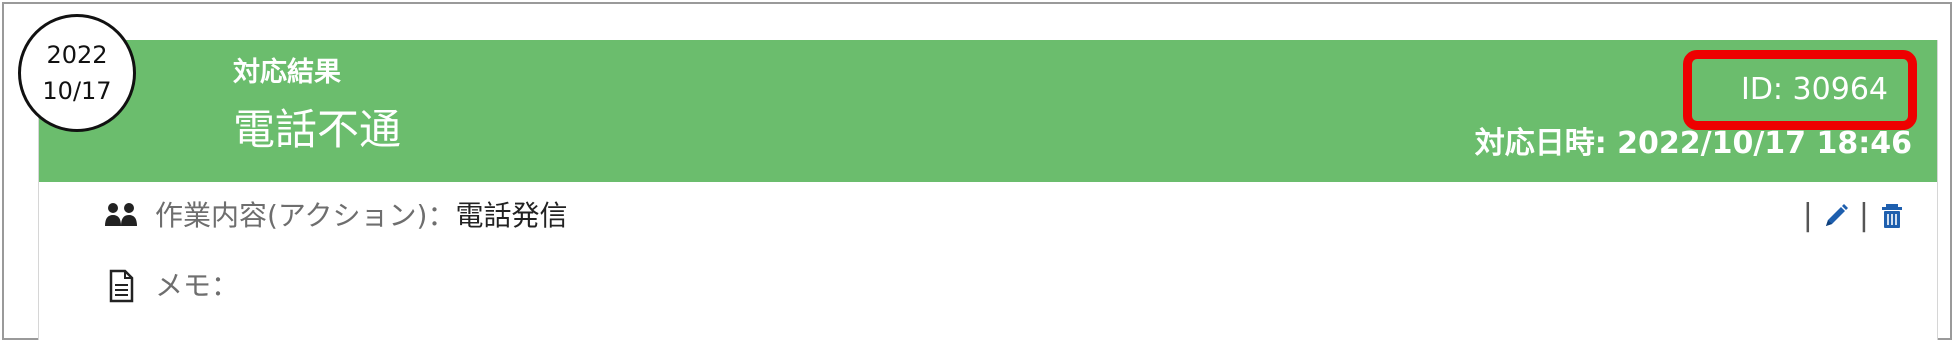 The height and width of the screenshot is (344, 1956). What do you see at coordinates (77, 91) in the screenshot?
I see `date-month-day: 10/17` at bounding box center [77, 91].